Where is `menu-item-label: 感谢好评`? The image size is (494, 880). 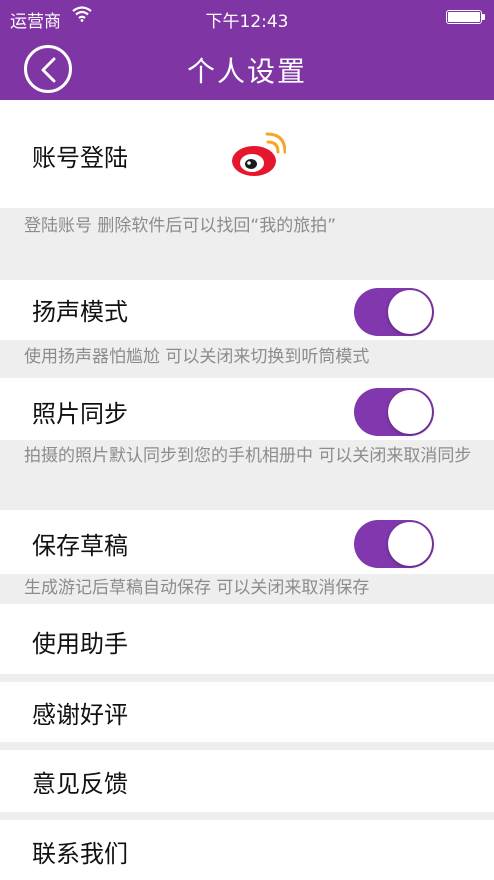 menu-item-label: 感谢好评 is located at coordinates (80, 715).